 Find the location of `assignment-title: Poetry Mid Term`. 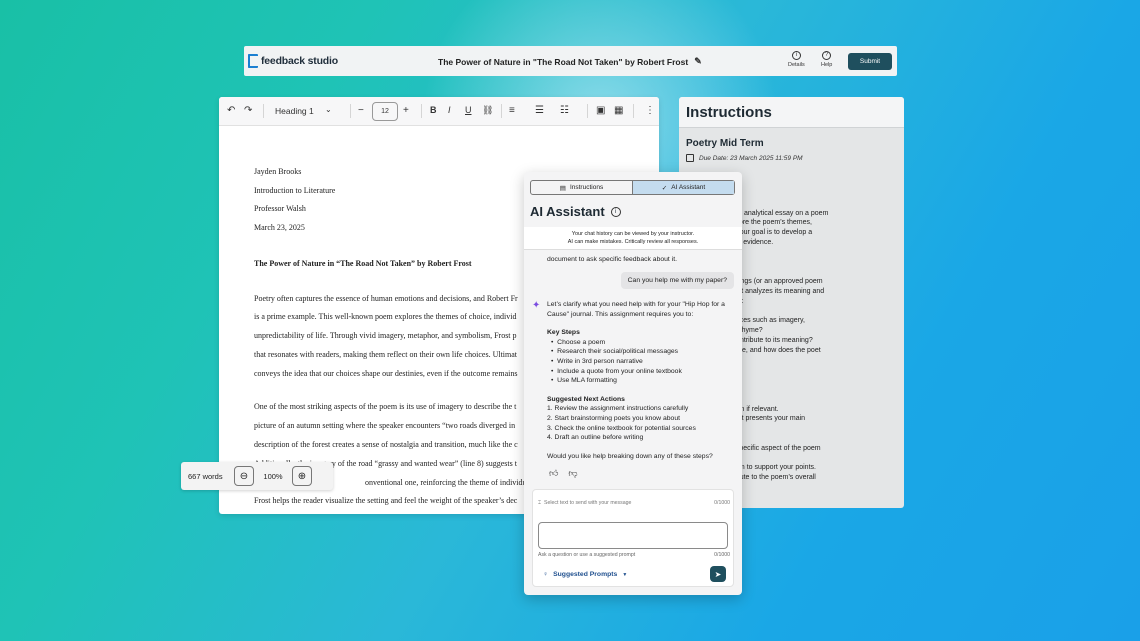

assignment-title: Poetry Mid Term is located at coordinates (725, 143).